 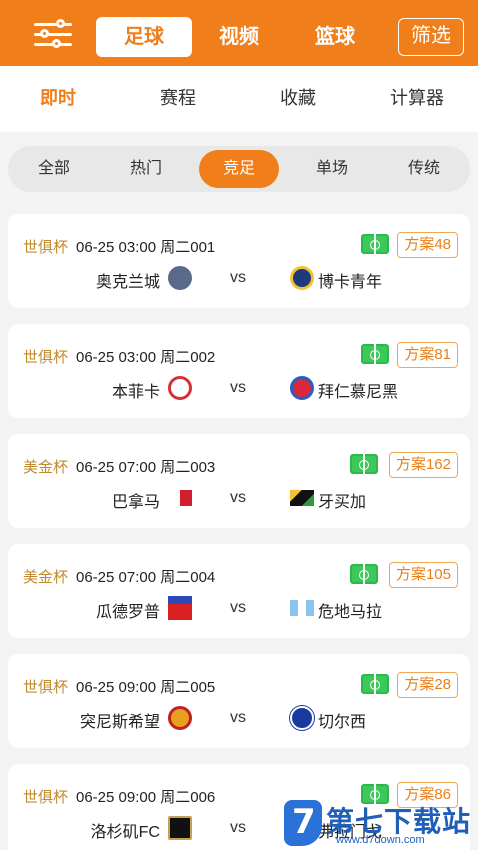 What do you see at coordinates (146, 467) in the screenshot?
I see `match-time: 06-25 07:00 周二003` at bounding box center [146, 467].